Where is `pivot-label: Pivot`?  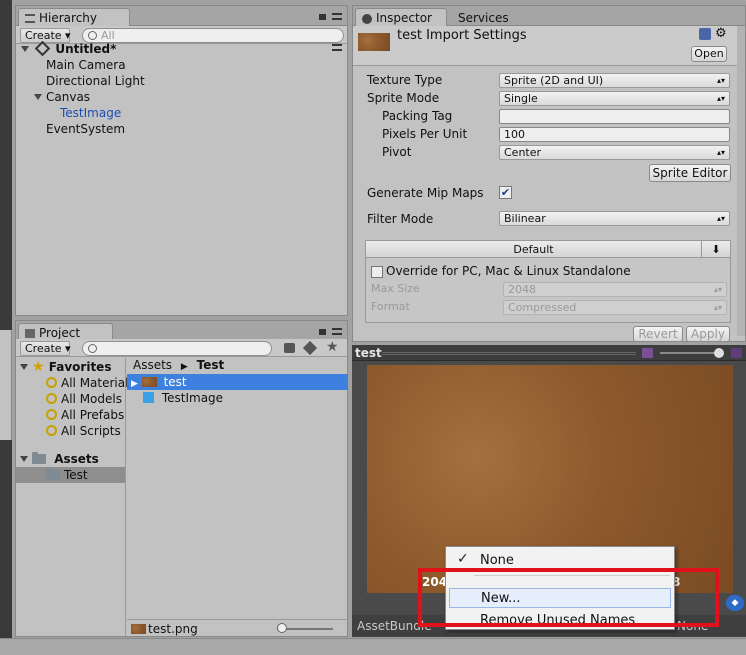
pivot-label: Pivot is located at coordinates (397, 152).